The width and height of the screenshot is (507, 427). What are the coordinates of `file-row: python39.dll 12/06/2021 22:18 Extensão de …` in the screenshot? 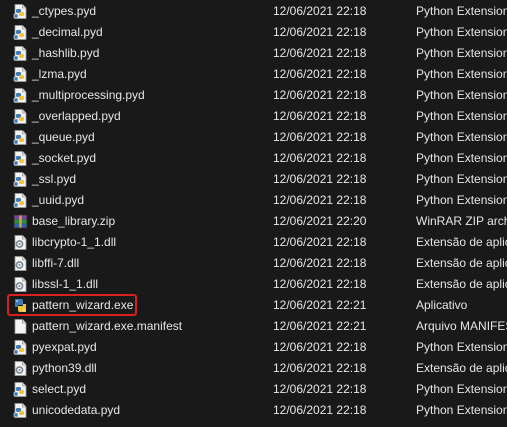 It's located at (253, 368).